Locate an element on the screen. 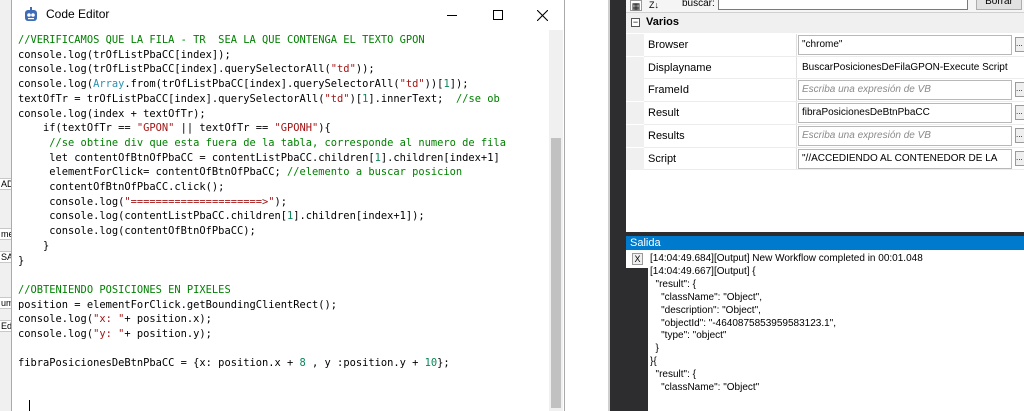 The image size is (1024, 411). output-line: }{ is located at coordinates (653, 362).